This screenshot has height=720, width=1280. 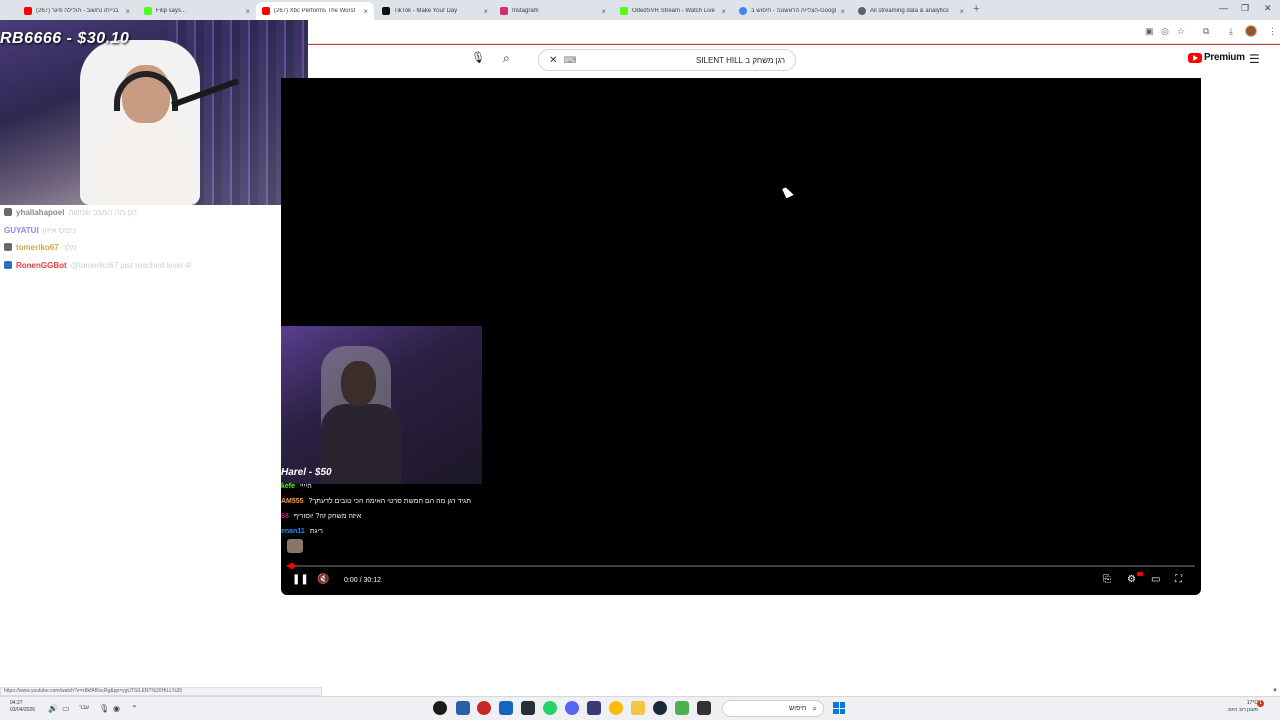 I want to click on browser-tab: TikTok - Make Your Day ×, so click(x=435, y=11).